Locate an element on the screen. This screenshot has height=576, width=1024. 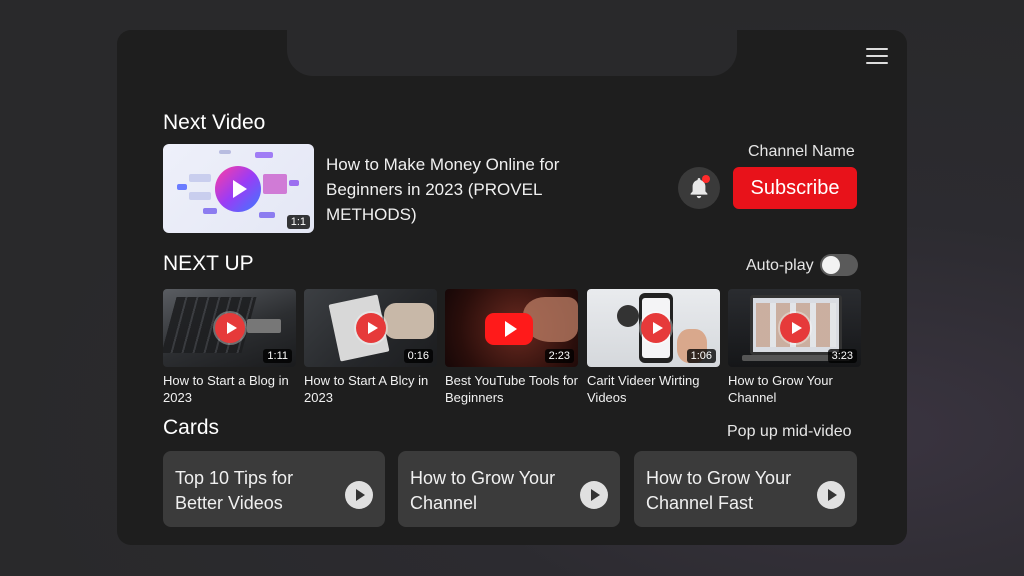
video-duration: 0:16 is located at coordinates (418, 356).